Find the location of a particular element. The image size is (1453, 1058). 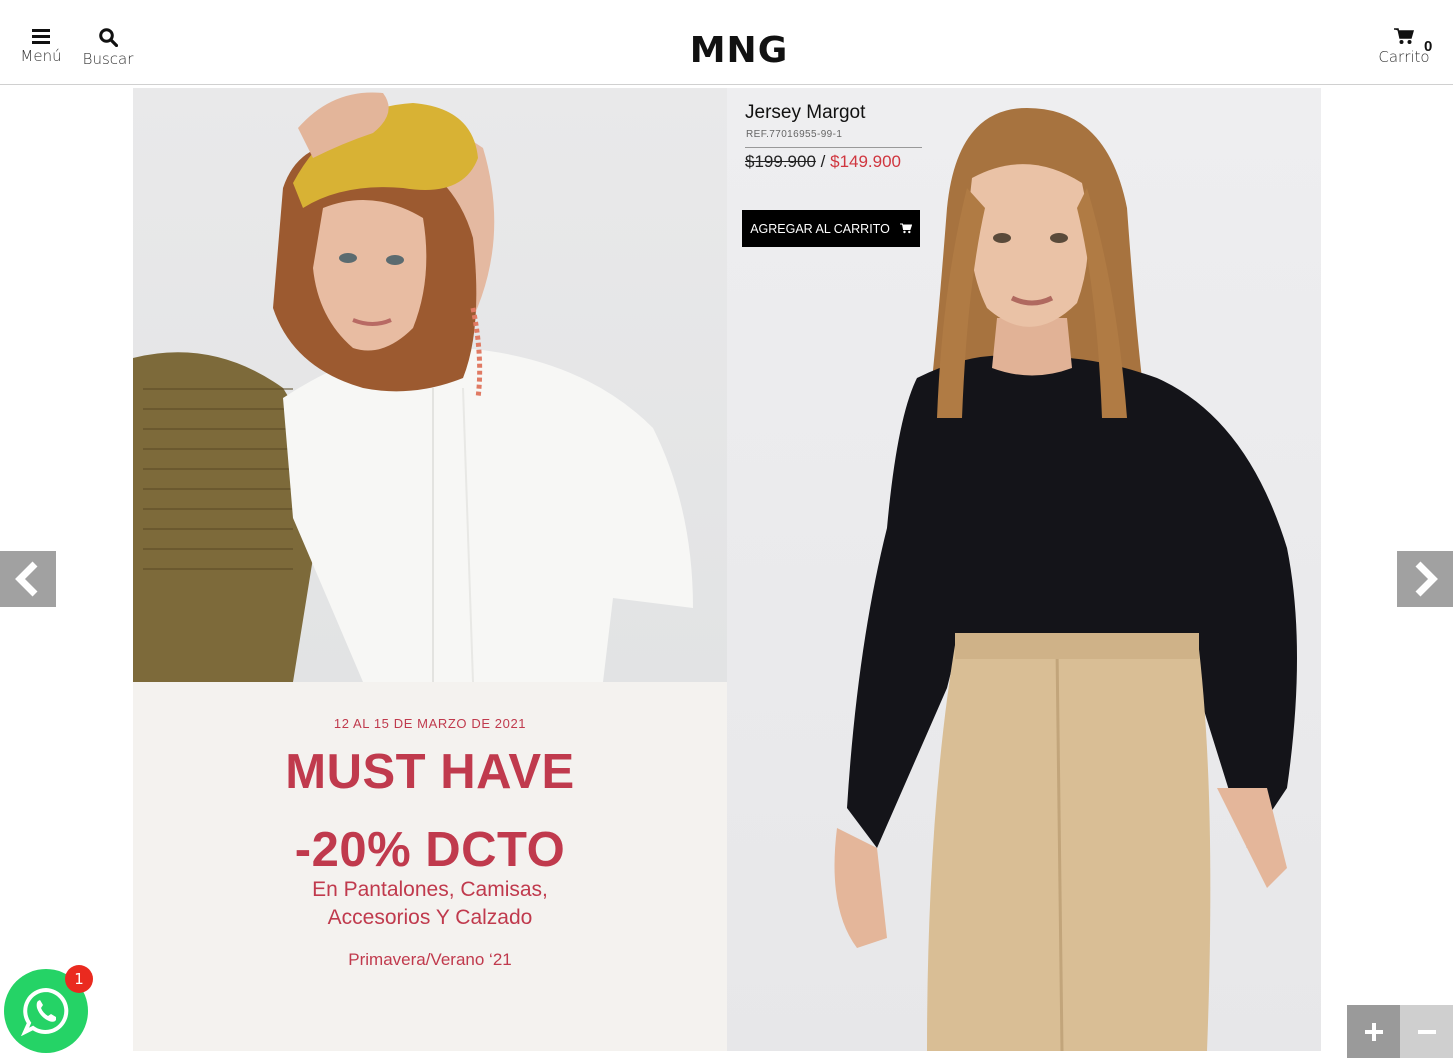

zoom-out-icon is located at coordinates (1426, 1031).